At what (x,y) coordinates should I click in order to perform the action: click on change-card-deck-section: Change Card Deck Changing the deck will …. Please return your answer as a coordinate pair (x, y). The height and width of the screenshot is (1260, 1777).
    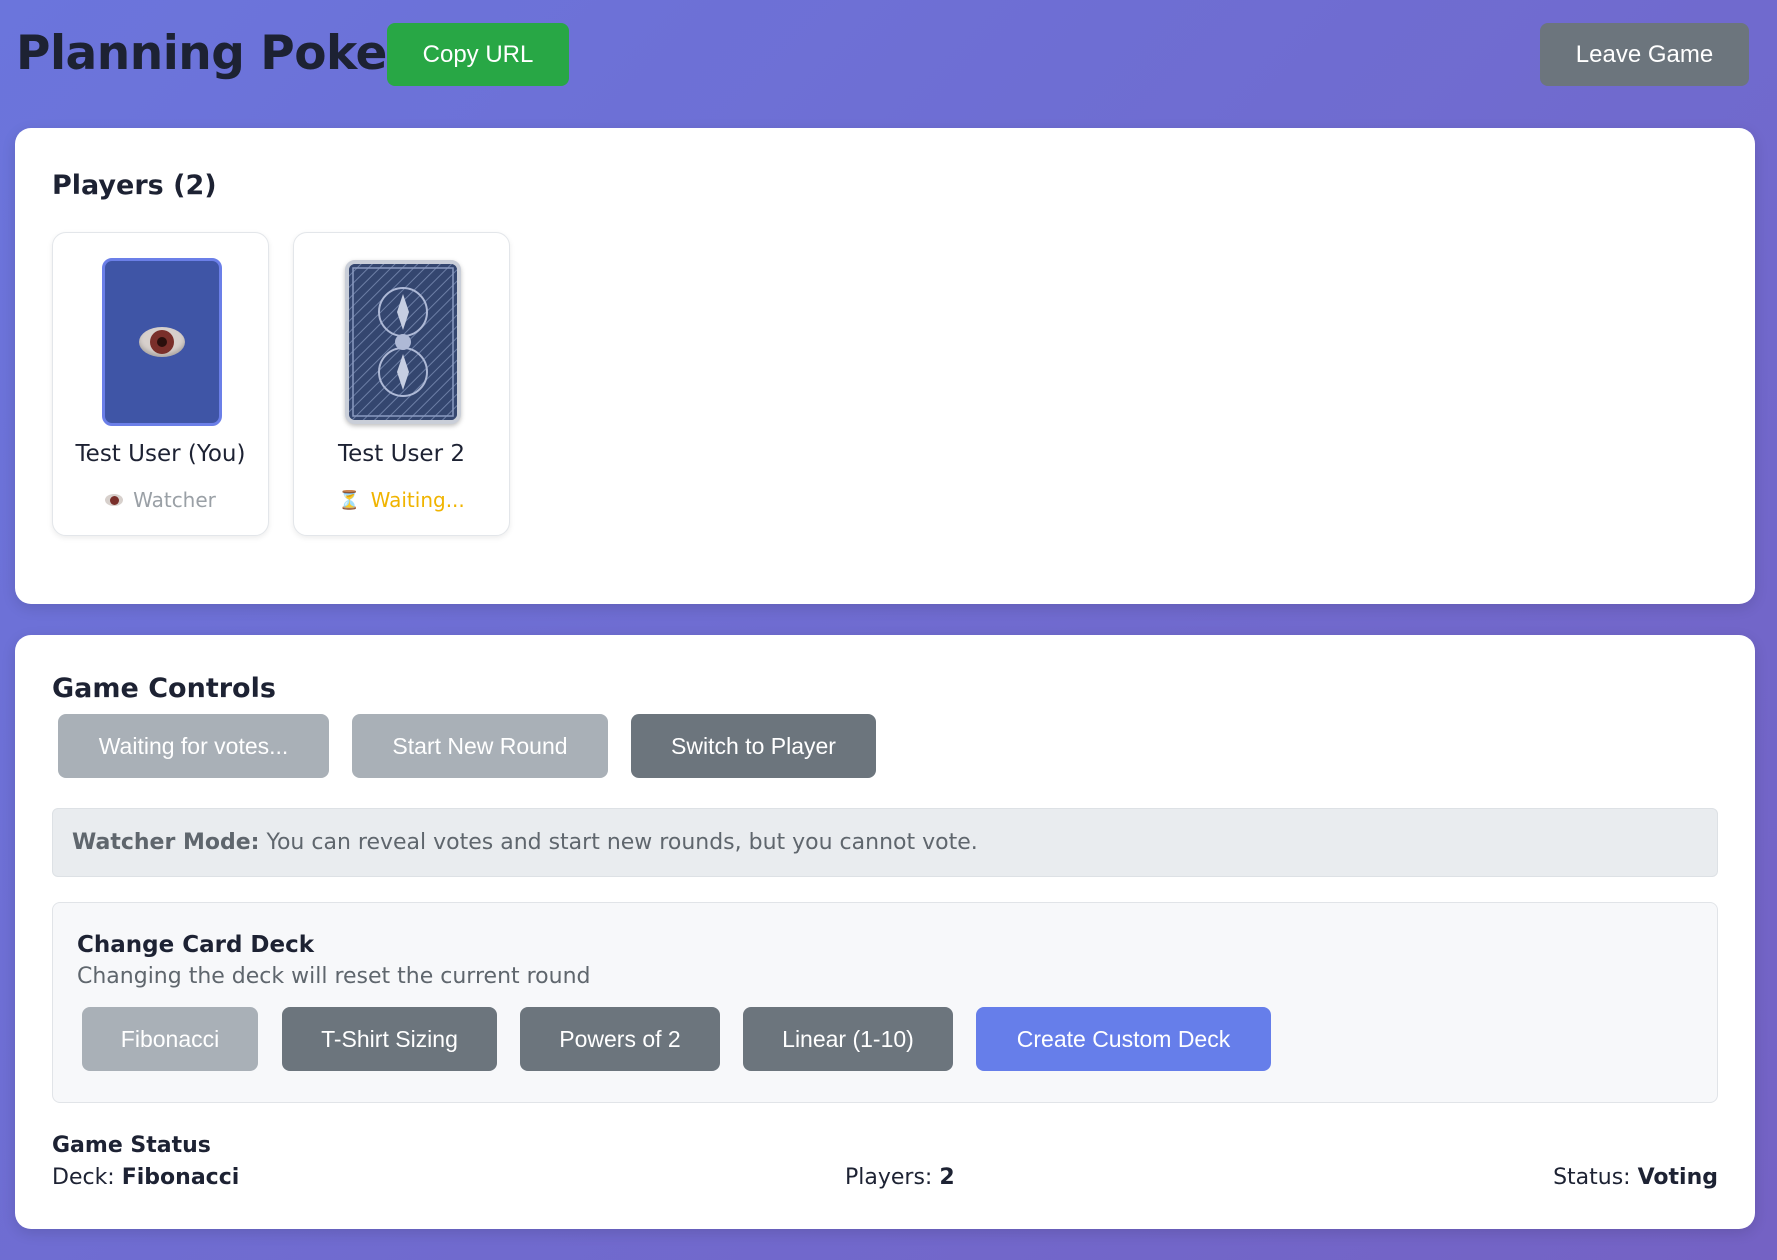
    Looking at the image, I should click on (885, 1002).